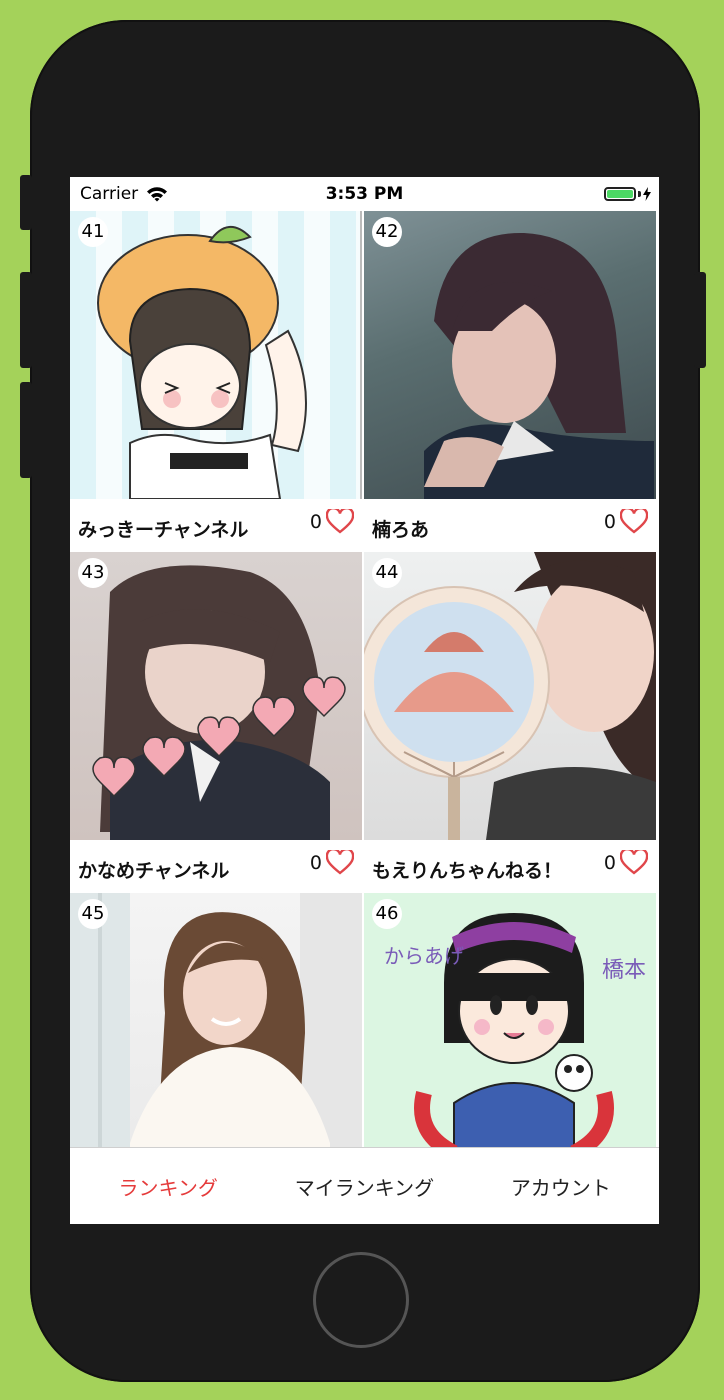 This screenshot has width=724, height=1400. What do you see at coordinates (467, 871) in the screenshot?
I see `channel-name: もえりんちゃんねる！` at bounding box center [467, 871].